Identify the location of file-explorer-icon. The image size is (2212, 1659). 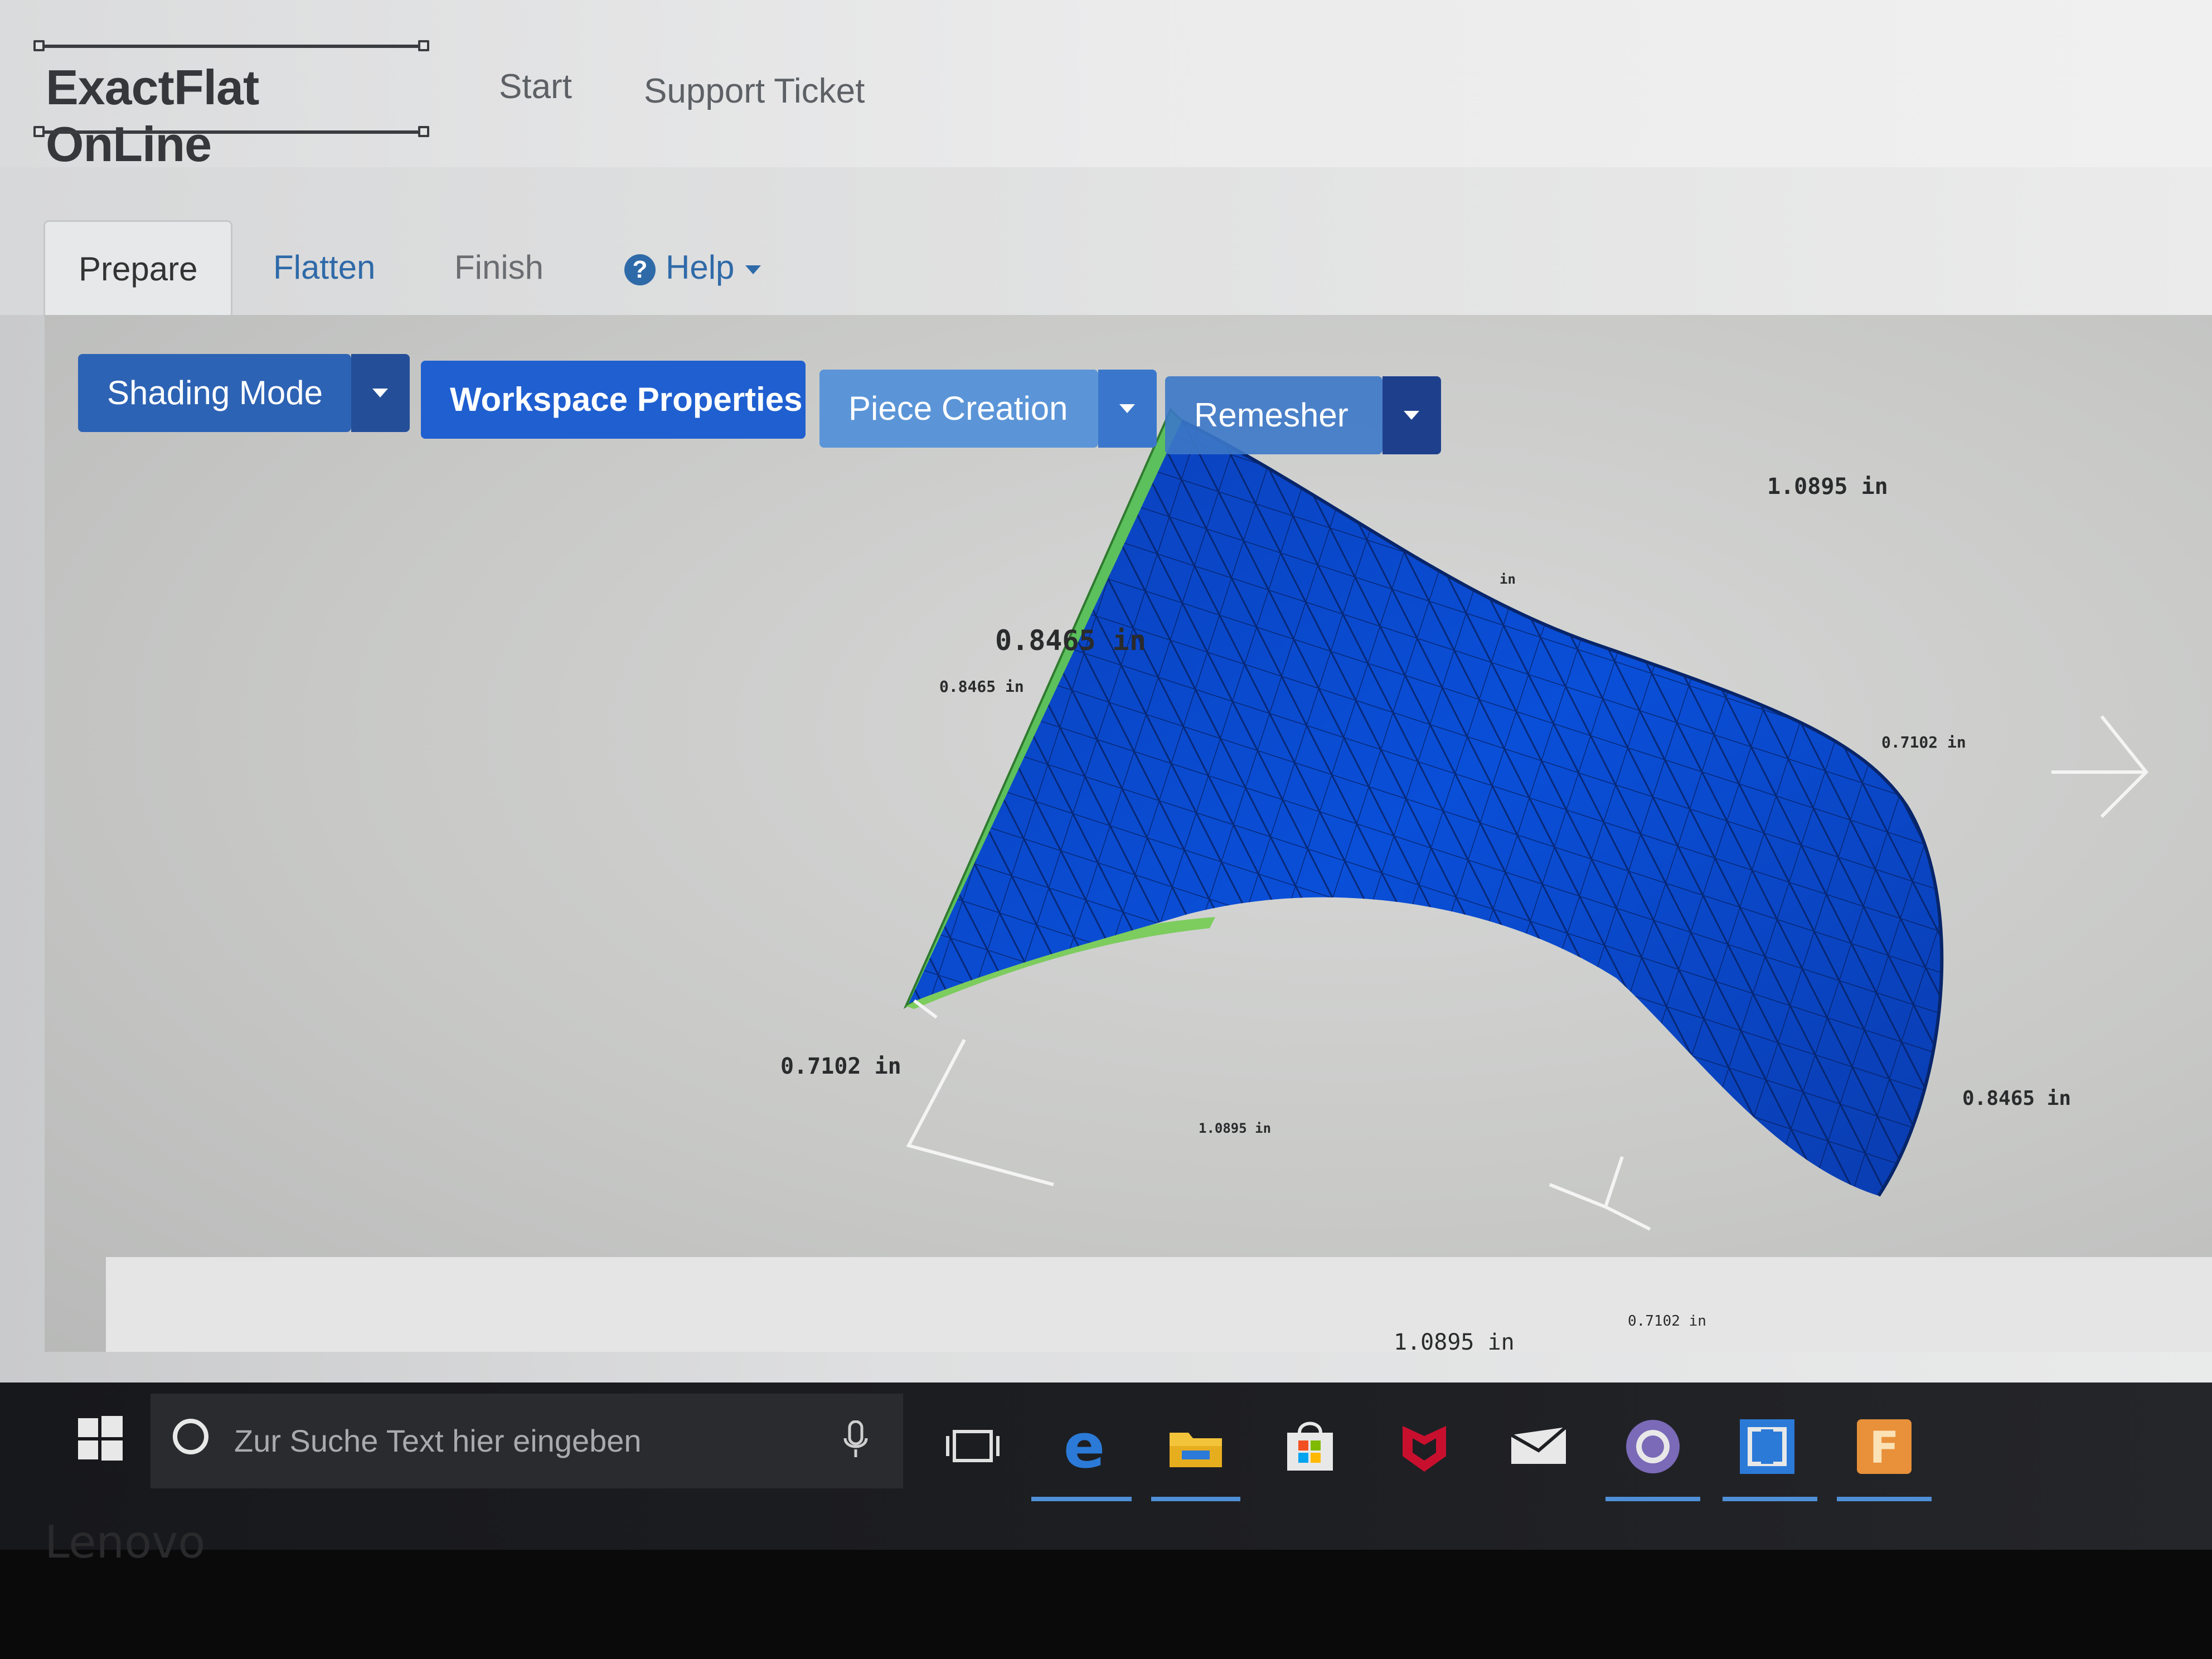
(1195, 1446).